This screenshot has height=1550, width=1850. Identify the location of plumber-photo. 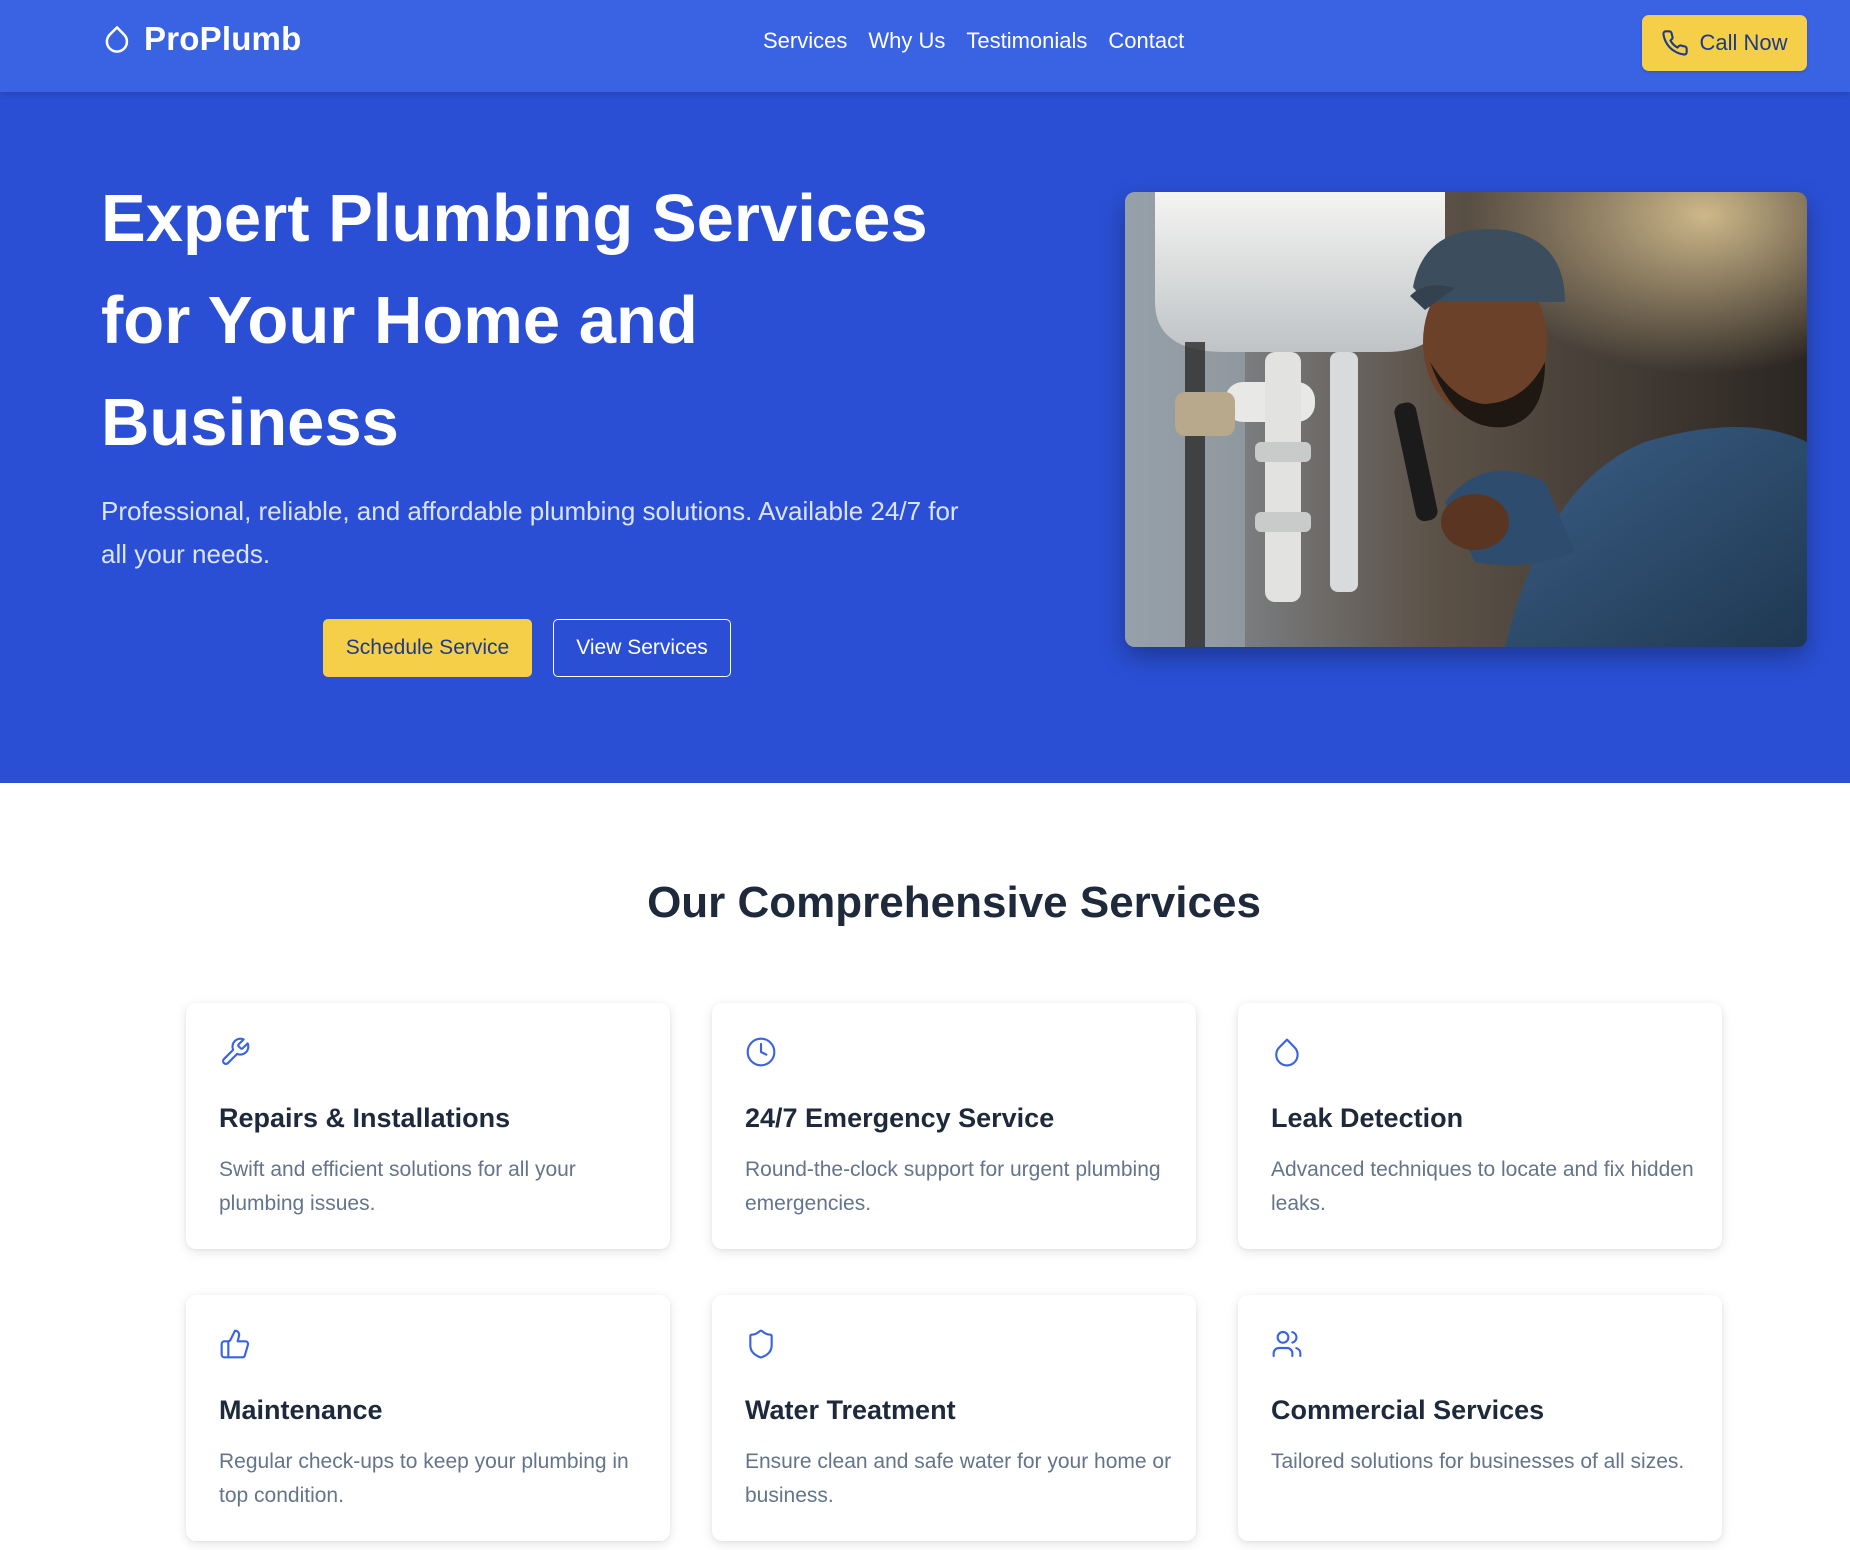
(1466, 419).